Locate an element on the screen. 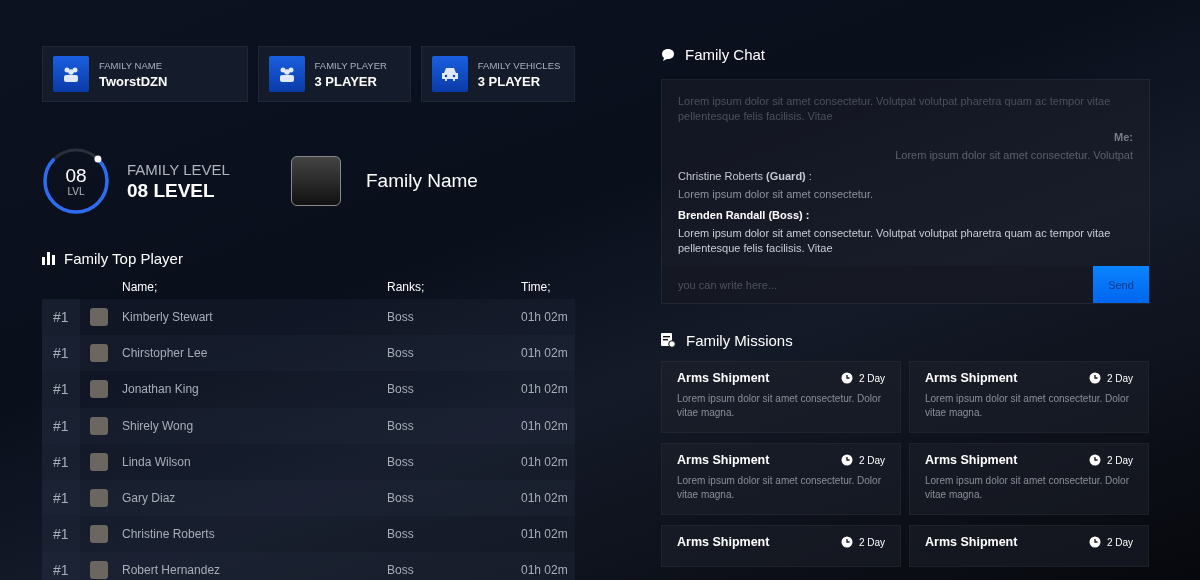  player-name: Jonathan King is located at coordinates (161, 389).